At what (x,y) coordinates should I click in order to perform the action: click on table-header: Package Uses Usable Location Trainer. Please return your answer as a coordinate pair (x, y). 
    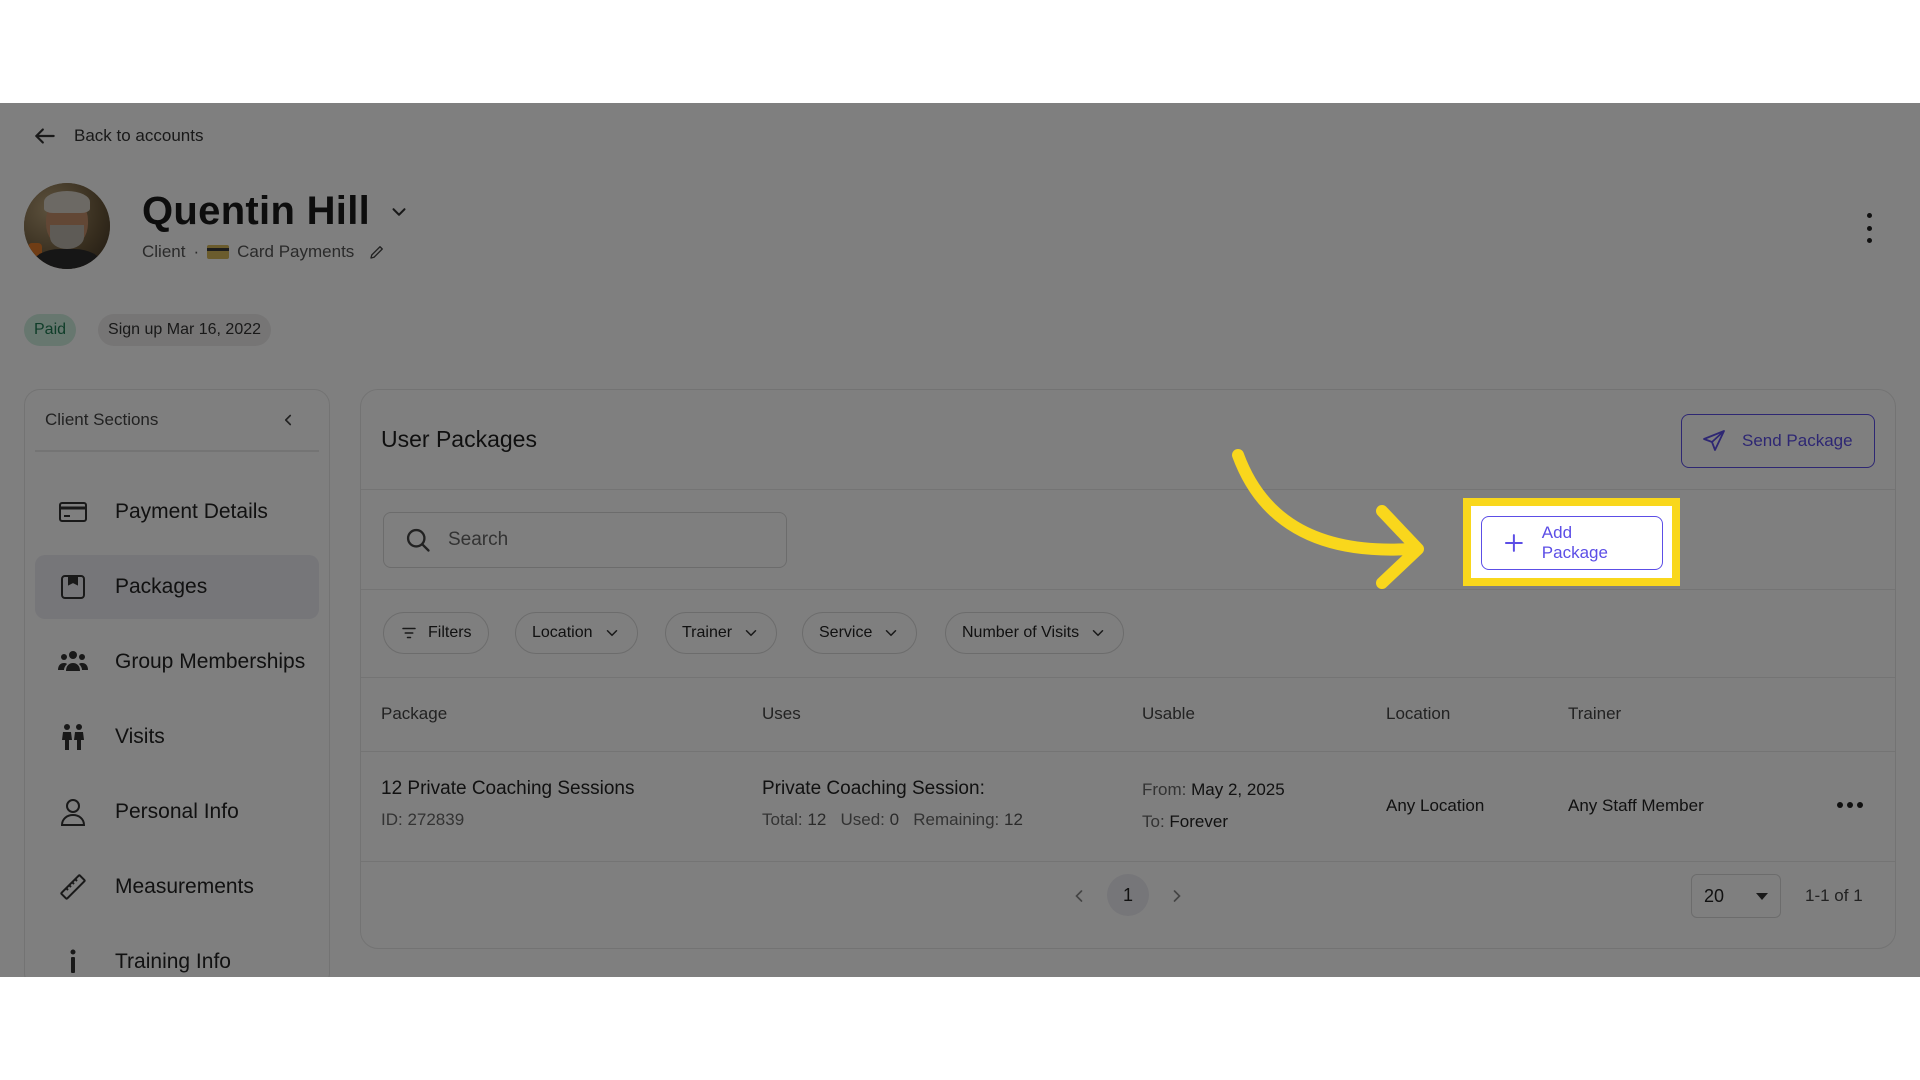
    Looking at the image, I should click on (1128, 715).